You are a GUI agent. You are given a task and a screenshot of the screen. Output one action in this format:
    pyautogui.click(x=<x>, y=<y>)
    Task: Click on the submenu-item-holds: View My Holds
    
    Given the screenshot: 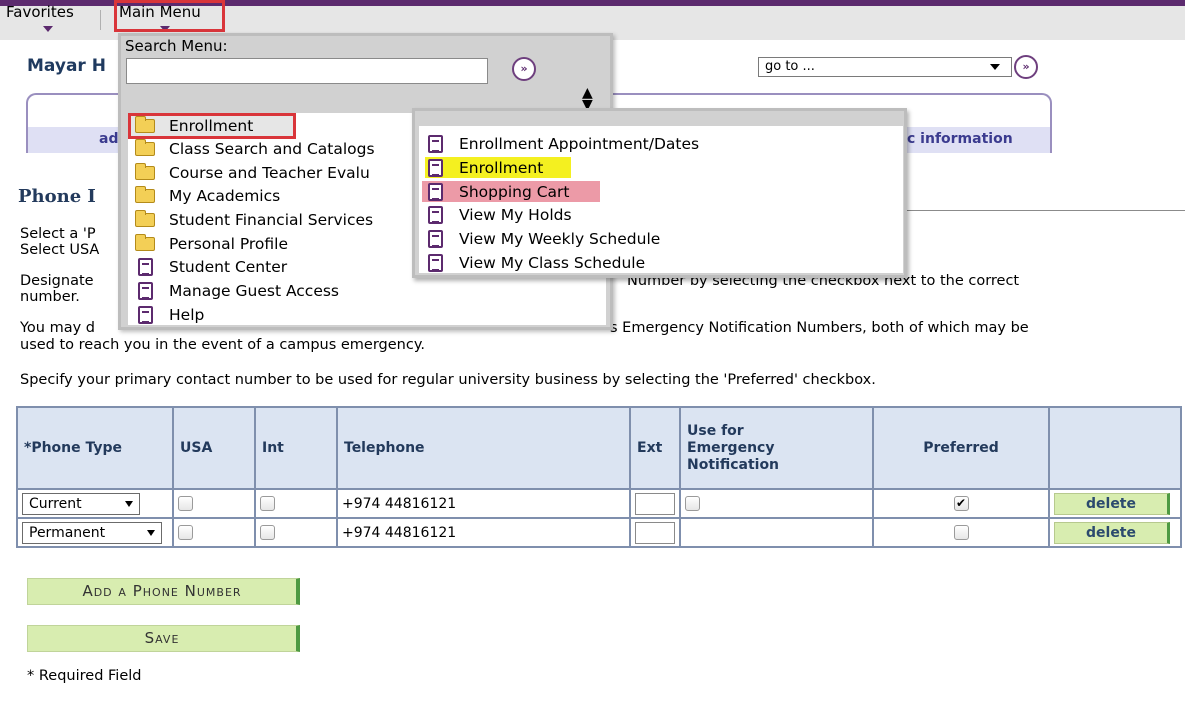 What is the action you would take?
    pyautogui.click(x=500, y=215)
    